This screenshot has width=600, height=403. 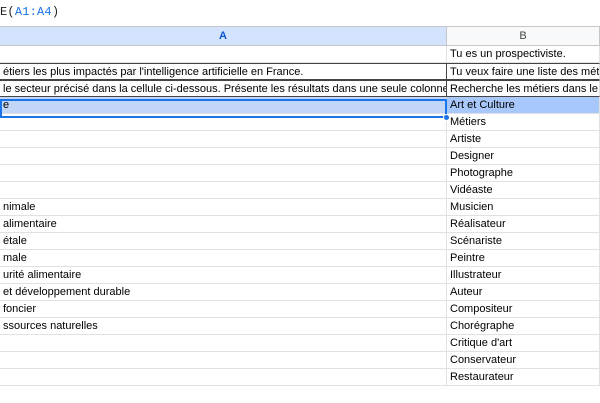 I want to click on cell-b: Peintre, so click(x=523, y=258).